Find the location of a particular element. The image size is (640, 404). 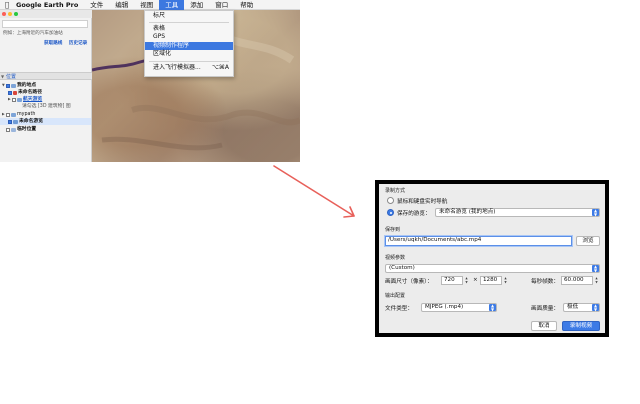

search-hint: 例如：上海附近的汽车加油站 is located at coordinates (33, 33).